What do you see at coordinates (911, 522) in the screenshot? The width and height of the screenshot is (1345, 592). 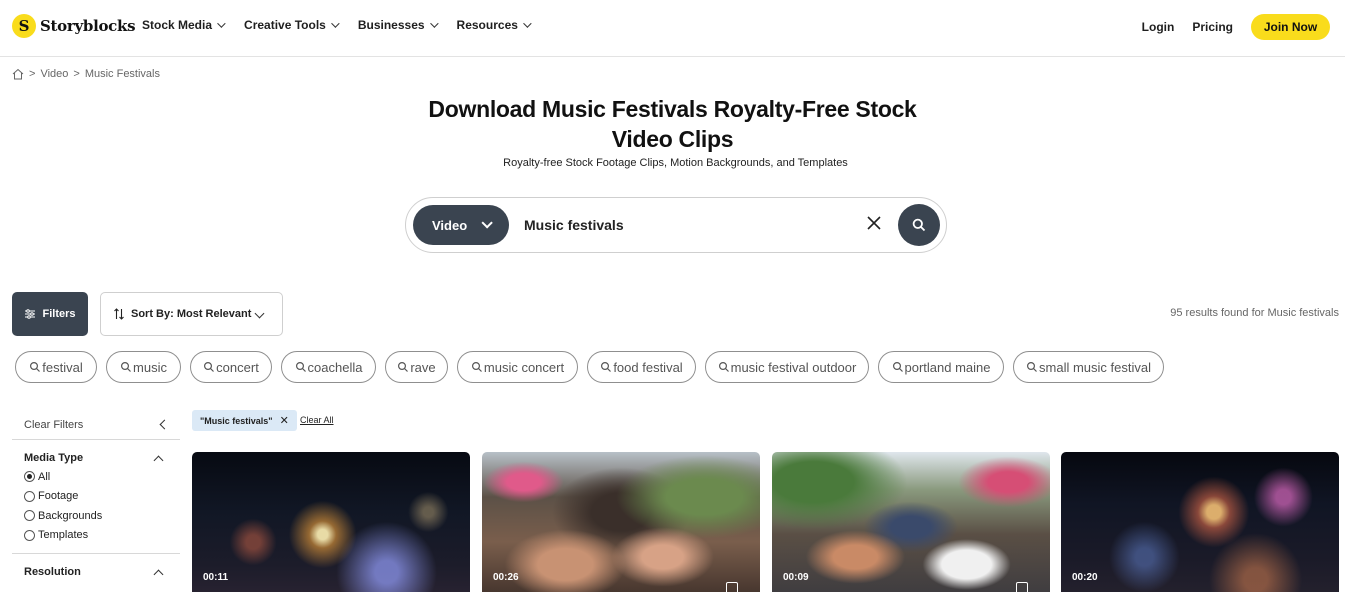 I see `video-card: 00:09` at bounding box center [911, 522].